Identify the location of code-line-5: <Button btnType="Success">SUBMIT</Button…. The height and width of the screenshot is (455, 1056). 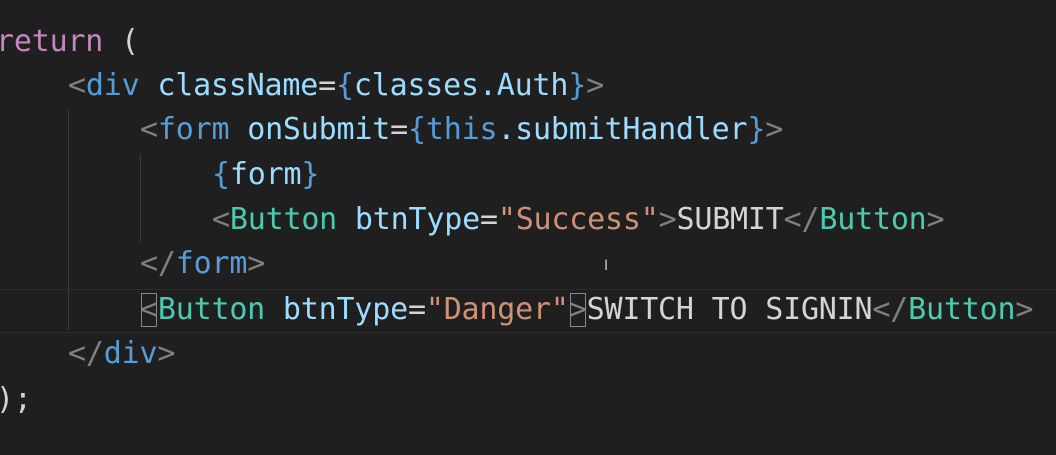
(634, 220).